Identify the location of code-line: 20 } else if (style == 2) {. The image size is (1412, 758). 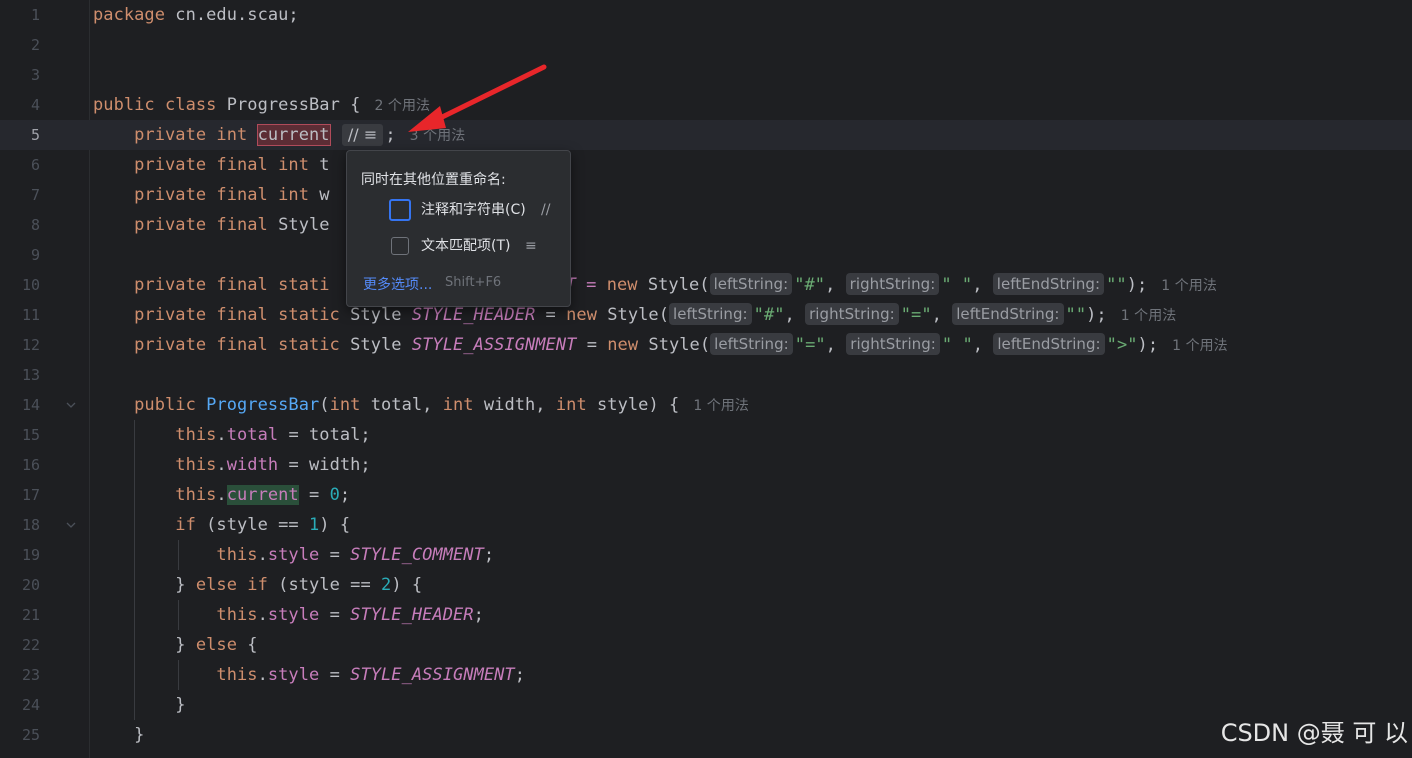
(706, 585).